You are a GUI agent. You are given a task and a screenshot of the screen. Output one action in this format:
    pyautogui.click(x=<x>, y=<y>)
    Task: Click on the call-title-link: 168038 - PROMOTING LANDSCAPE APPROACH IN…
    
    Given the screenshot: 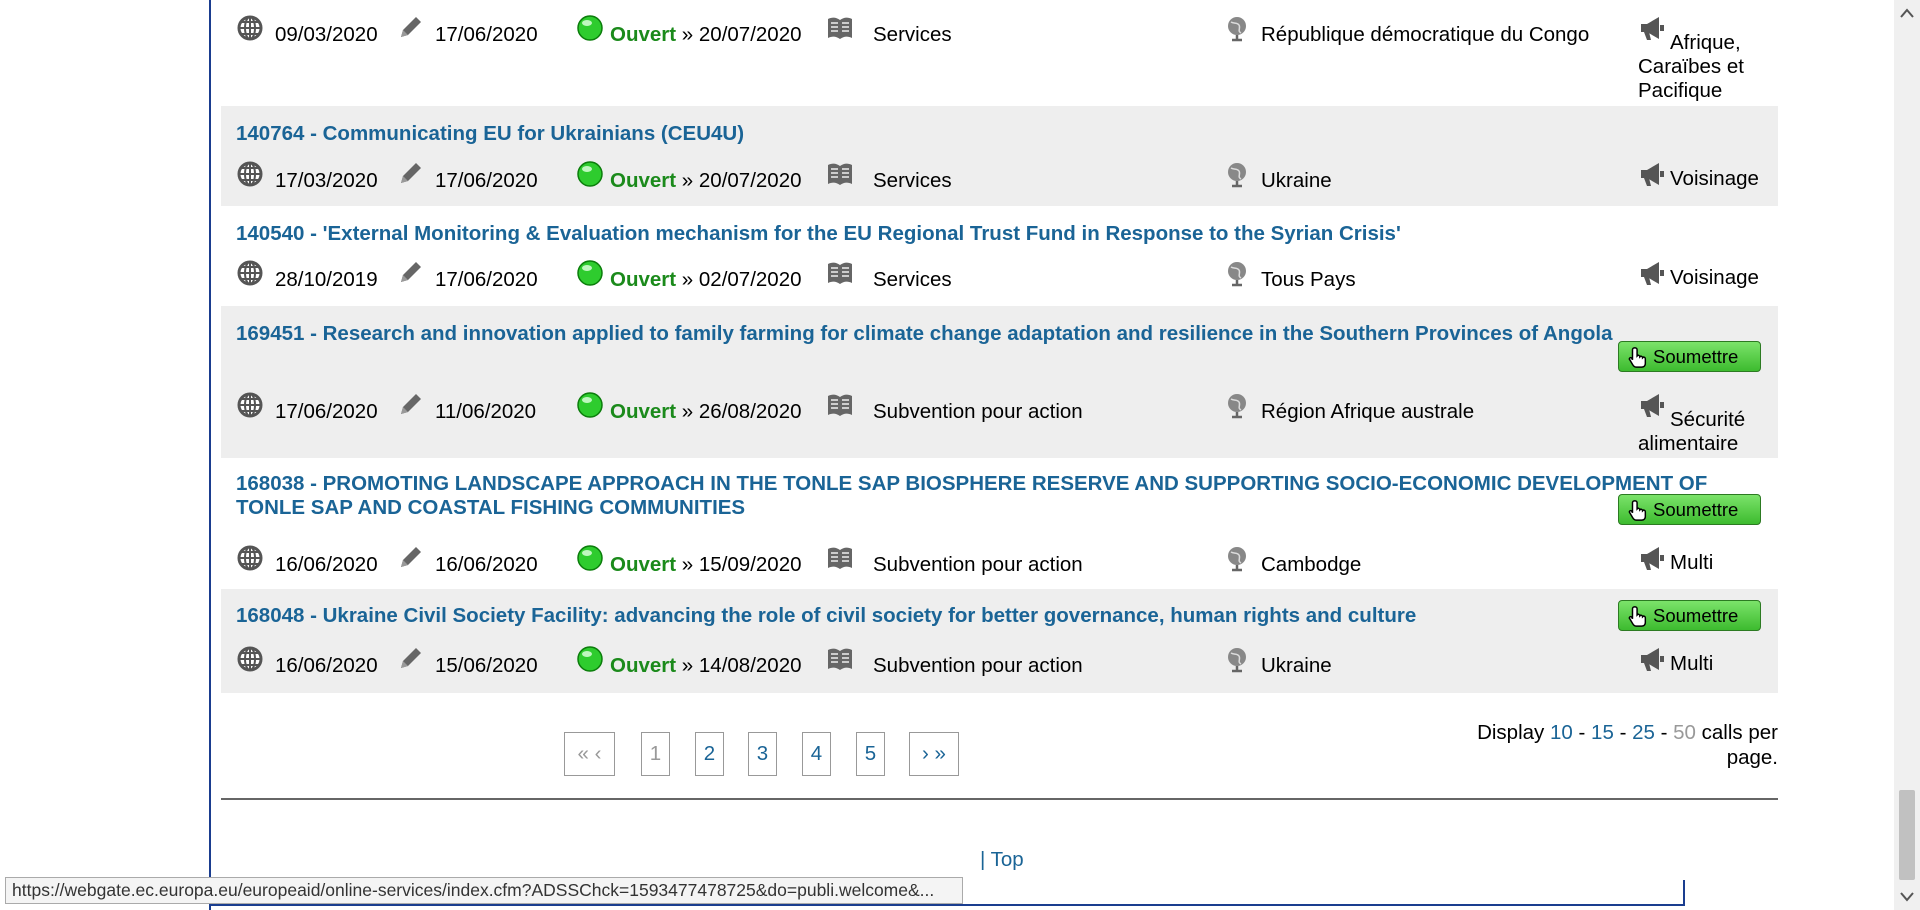 What is the action you would take?
    pyautogui.click(x=971, y=496)
    